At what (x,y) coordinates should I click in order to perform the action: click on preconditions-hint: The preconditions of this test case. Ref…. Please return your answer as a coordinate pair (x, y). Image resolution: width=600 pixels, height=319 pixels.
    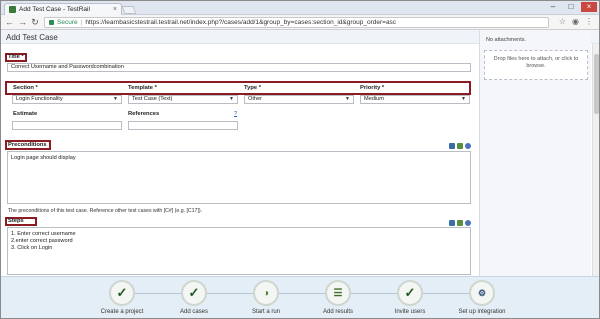
    Looking at the image, I should click on (105, 211).